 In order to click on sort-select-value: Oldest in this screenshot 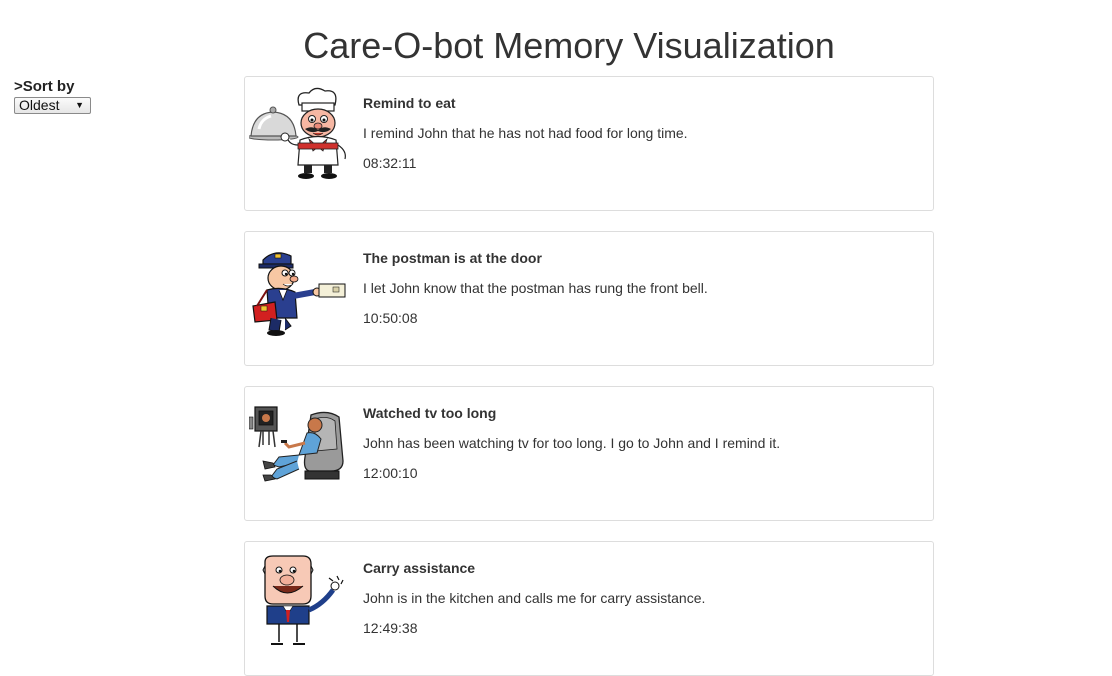, I will do `click(39, 105)`.